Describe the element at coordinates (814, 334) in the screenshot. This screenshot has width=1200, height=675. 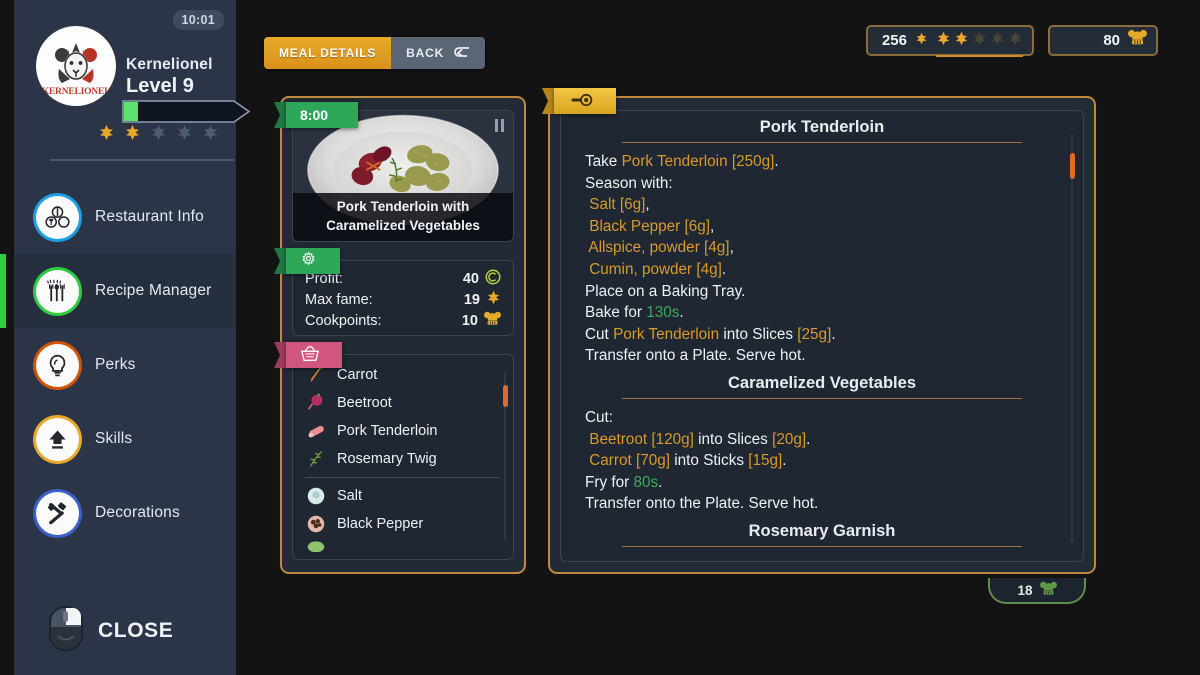
I see `recipe-text-segment: [25g]` at that location.